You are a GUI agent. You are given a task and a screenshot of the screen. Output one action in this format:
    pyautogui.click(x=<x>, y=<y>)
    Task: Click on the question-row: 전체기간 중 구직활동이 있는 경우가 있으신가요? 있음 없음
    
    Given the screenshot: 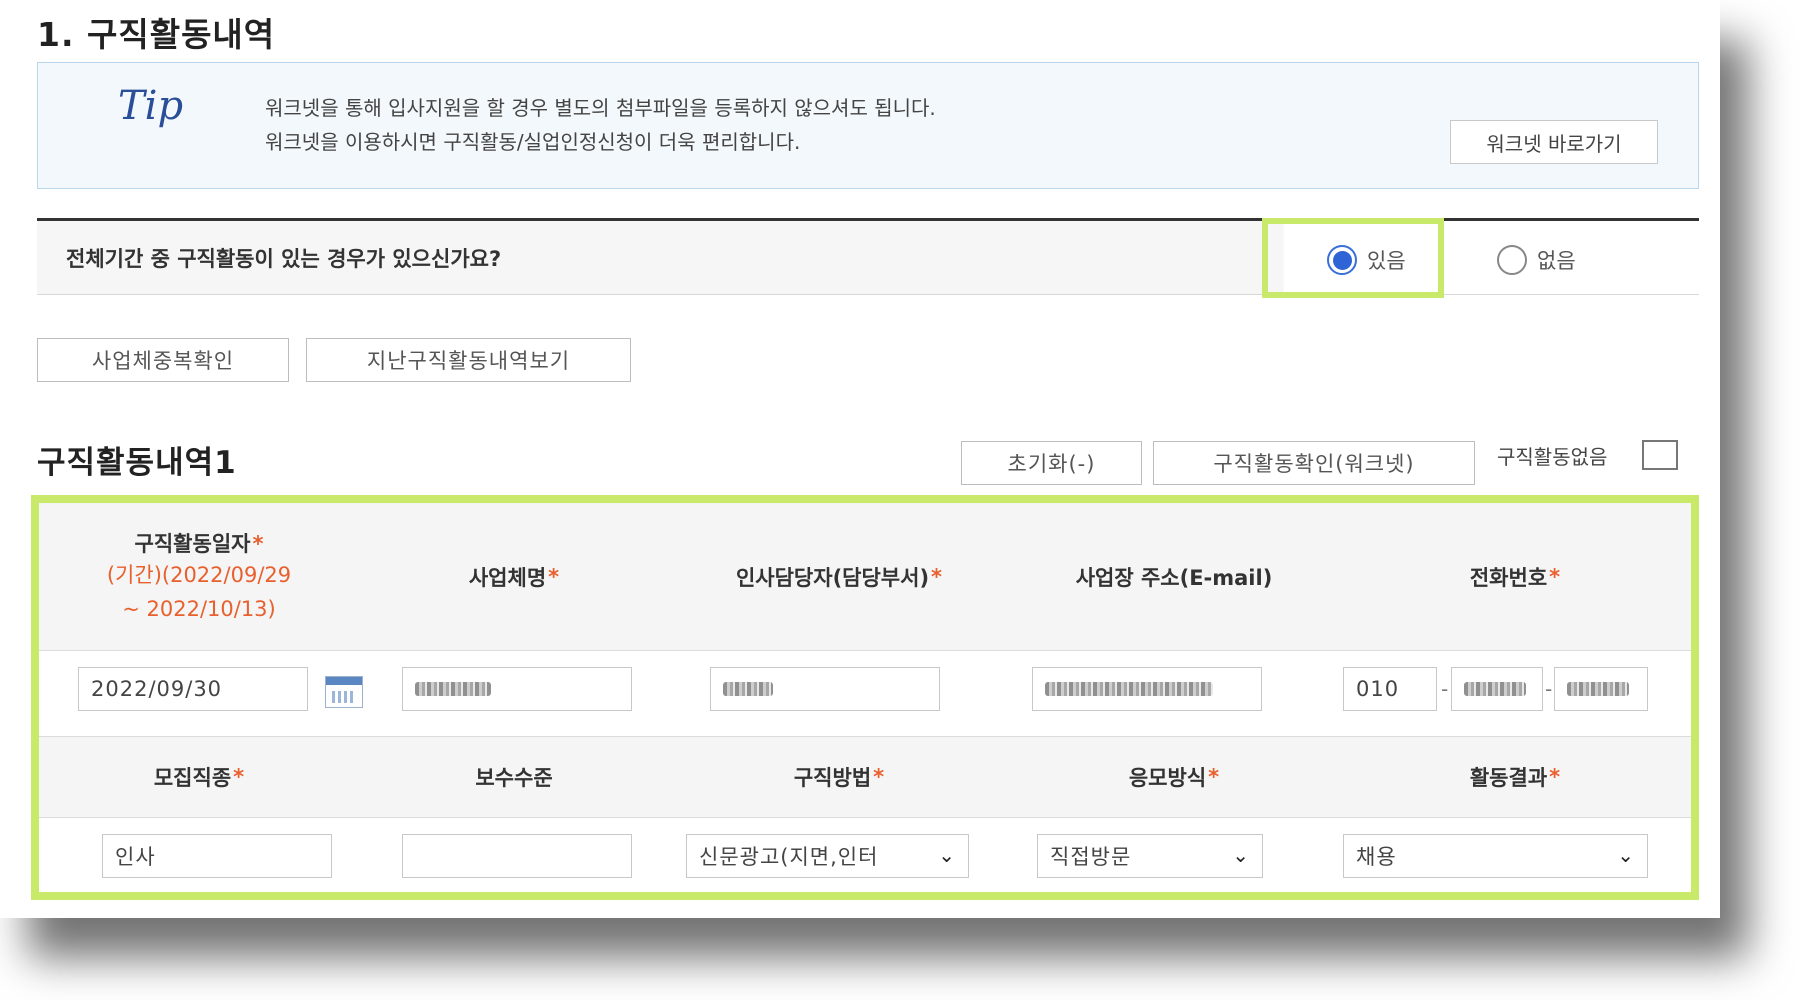 What is the action you would take?
    pyautogui.click(x=868, y=258)
    